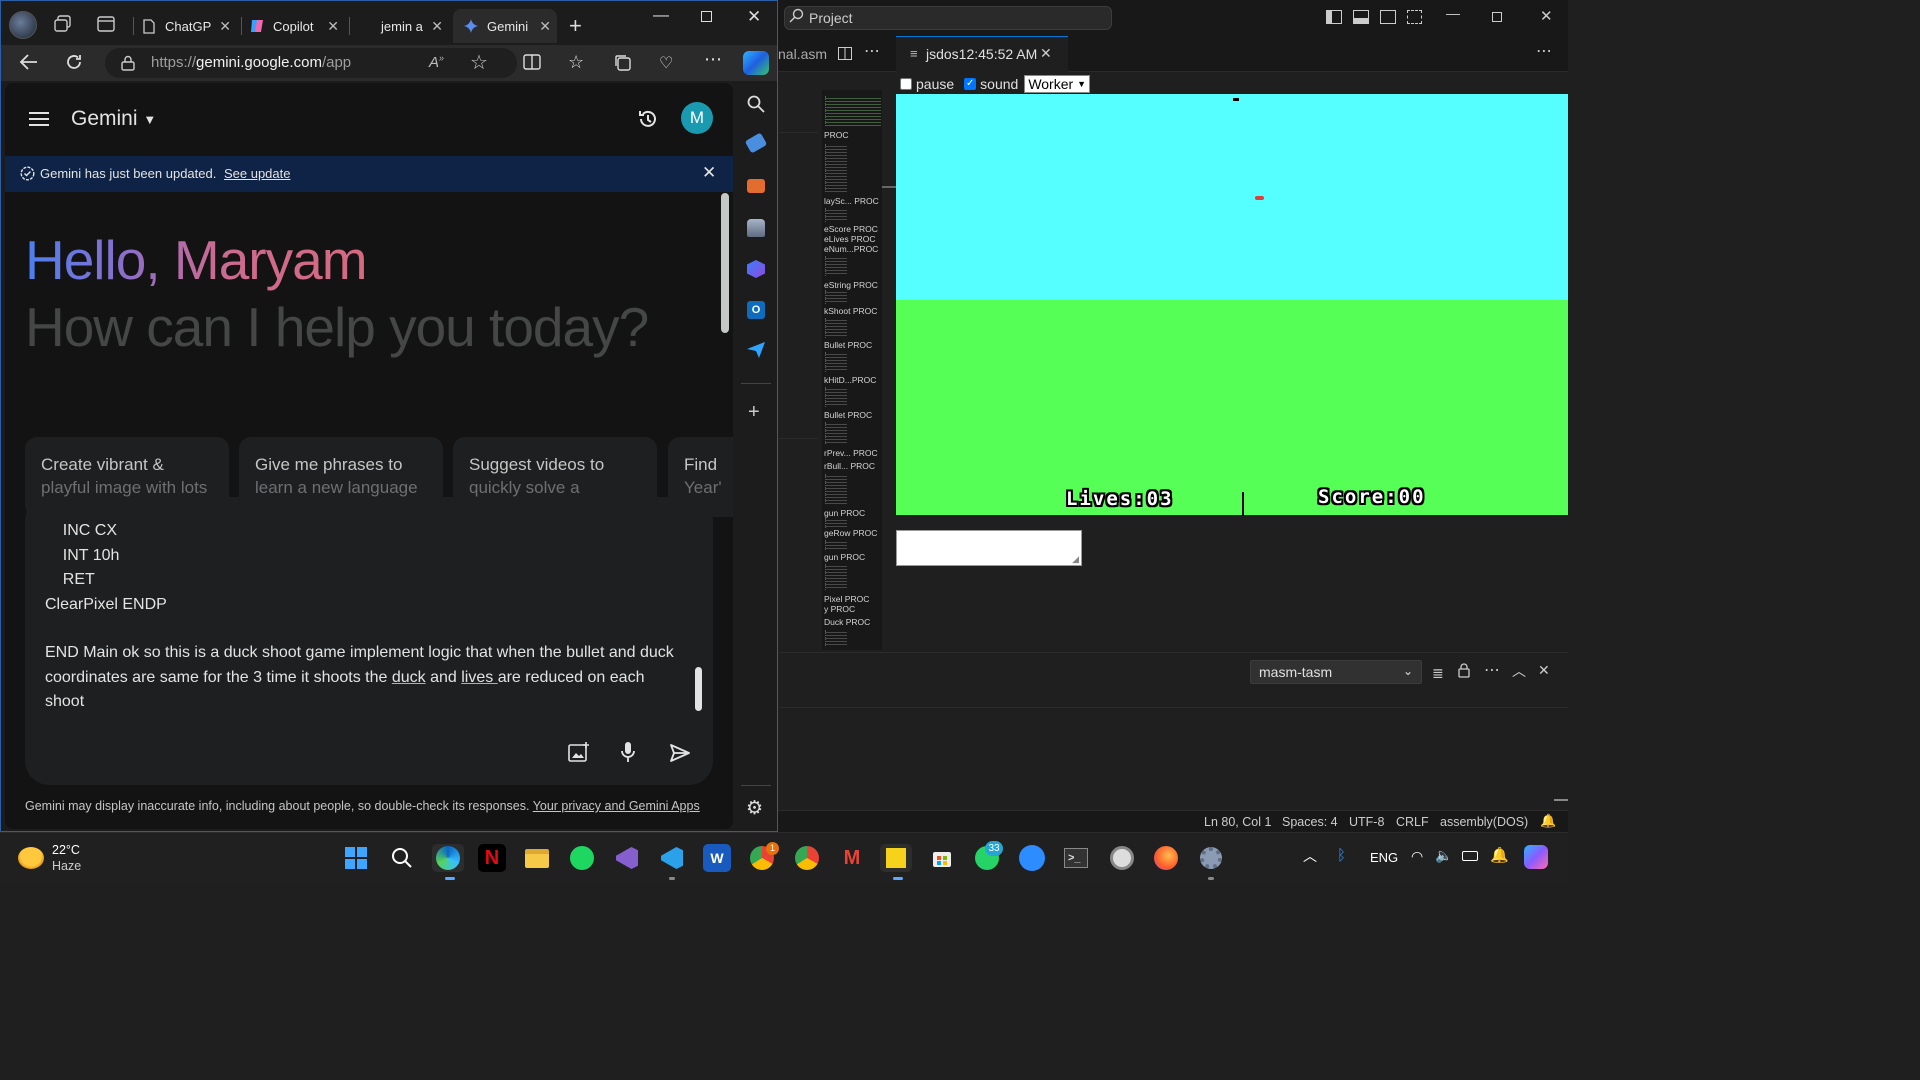 This screenshot has height=1080, width=1920. I want to click on minimap-slider, so click(889, 187).